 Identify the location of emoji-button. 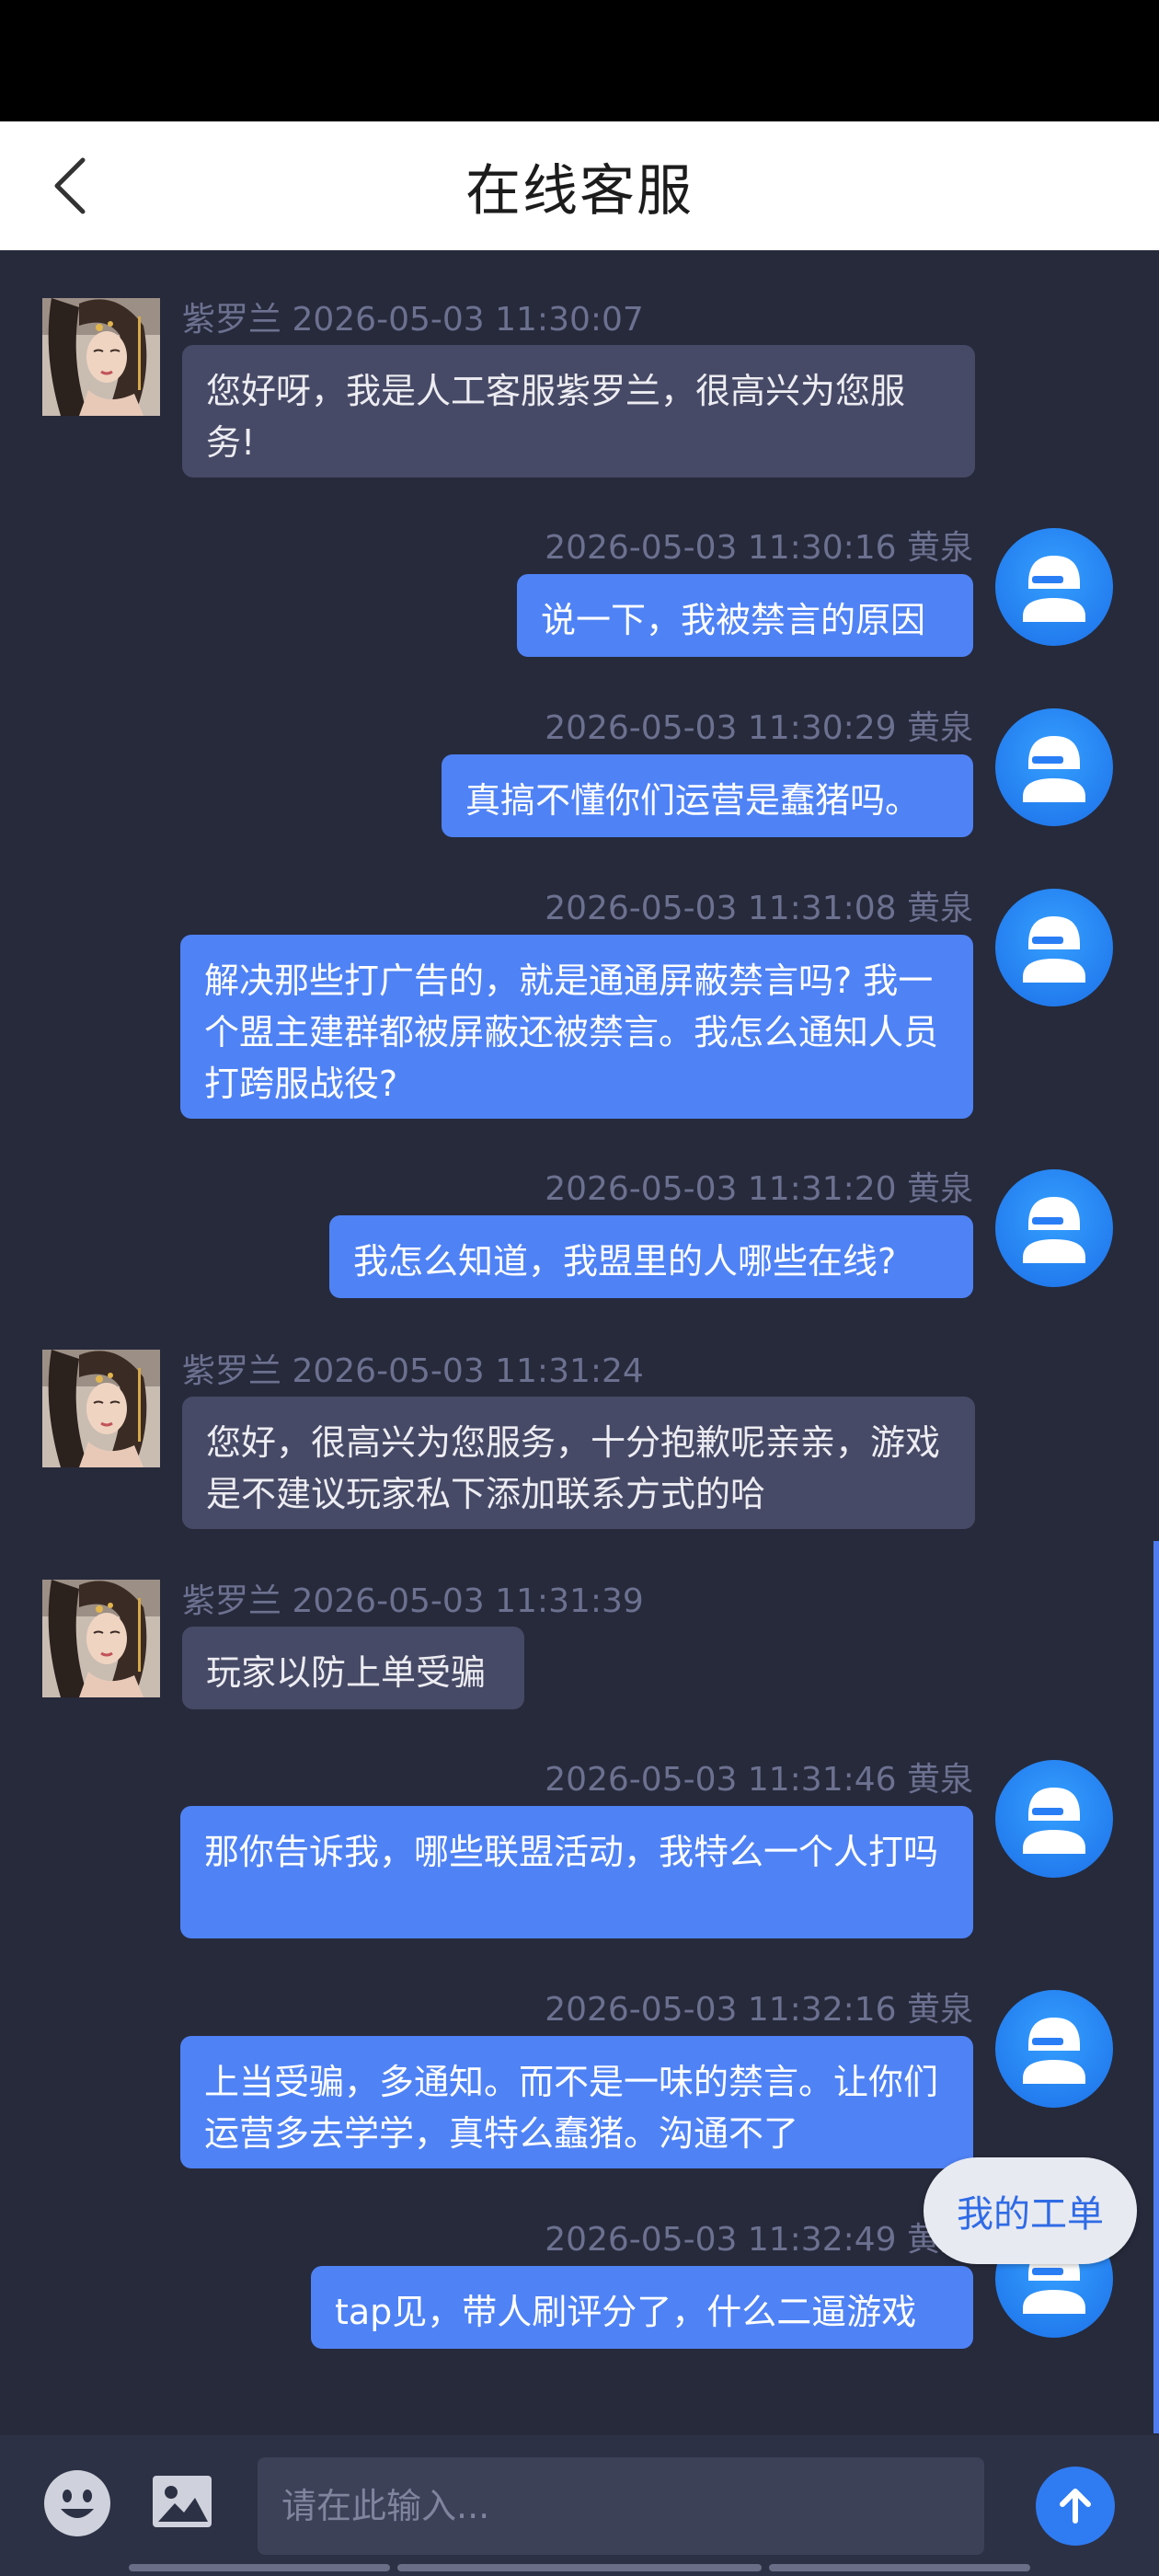
(77, 2503).